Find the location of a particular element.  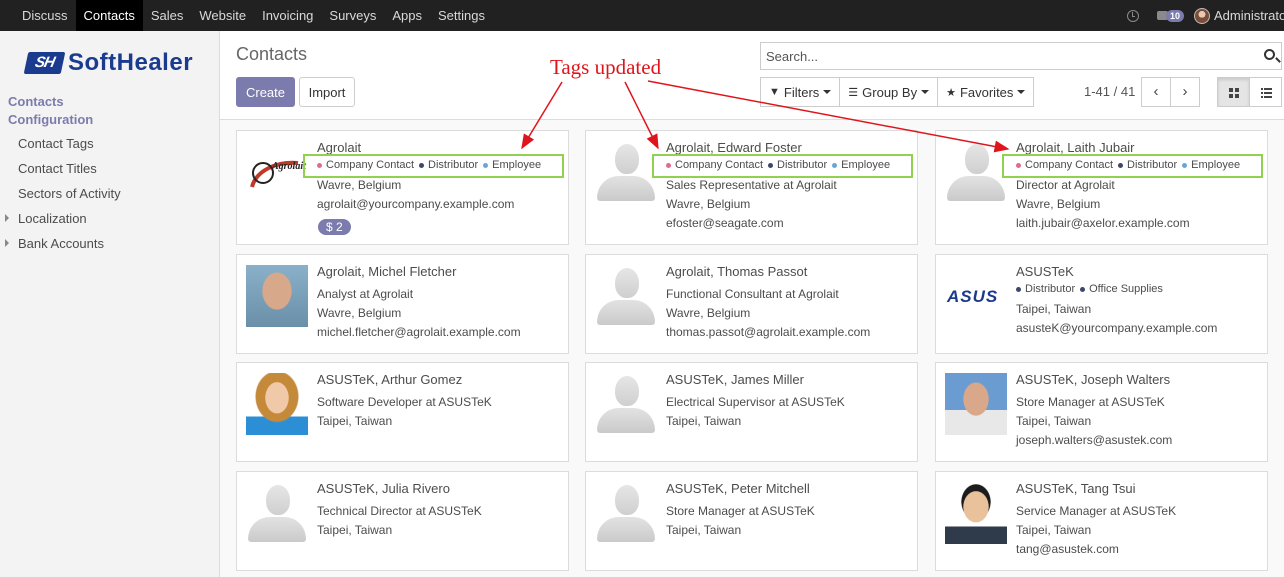

contact-name: Agrolait, Thomas Passot is located at coordinates (736, 271).